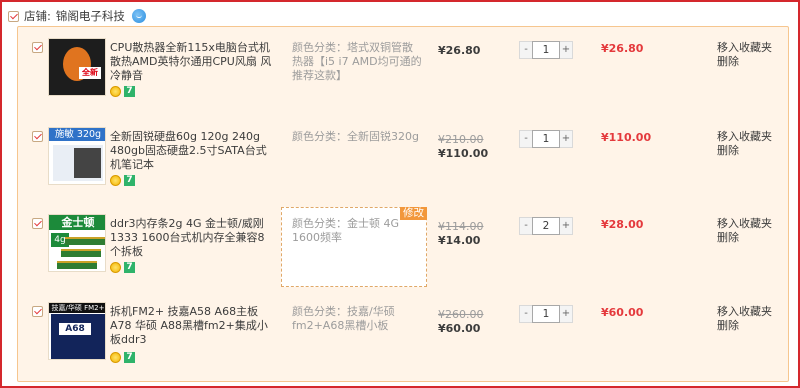  I want to click on product-thumbnail: 技嘉/华硕 FM2+ A68 A68, so click(77, 331).